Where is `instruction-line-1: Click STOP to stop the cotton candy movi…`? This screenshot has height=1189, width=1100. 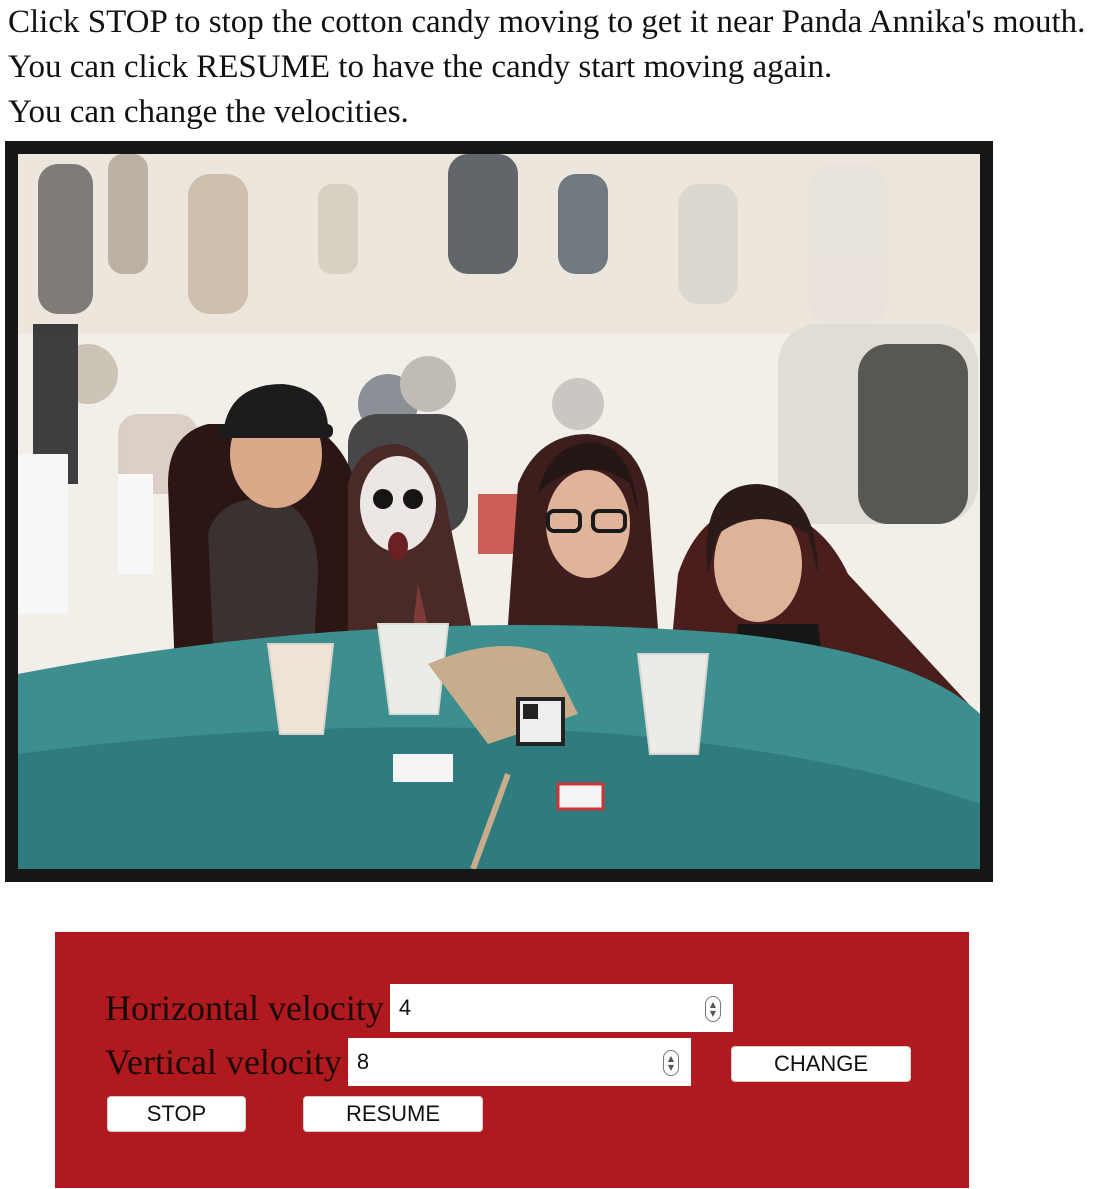
instruction-line-1: Click STOP to stop the cotton candy movi… is located at coordinates (547, 22).